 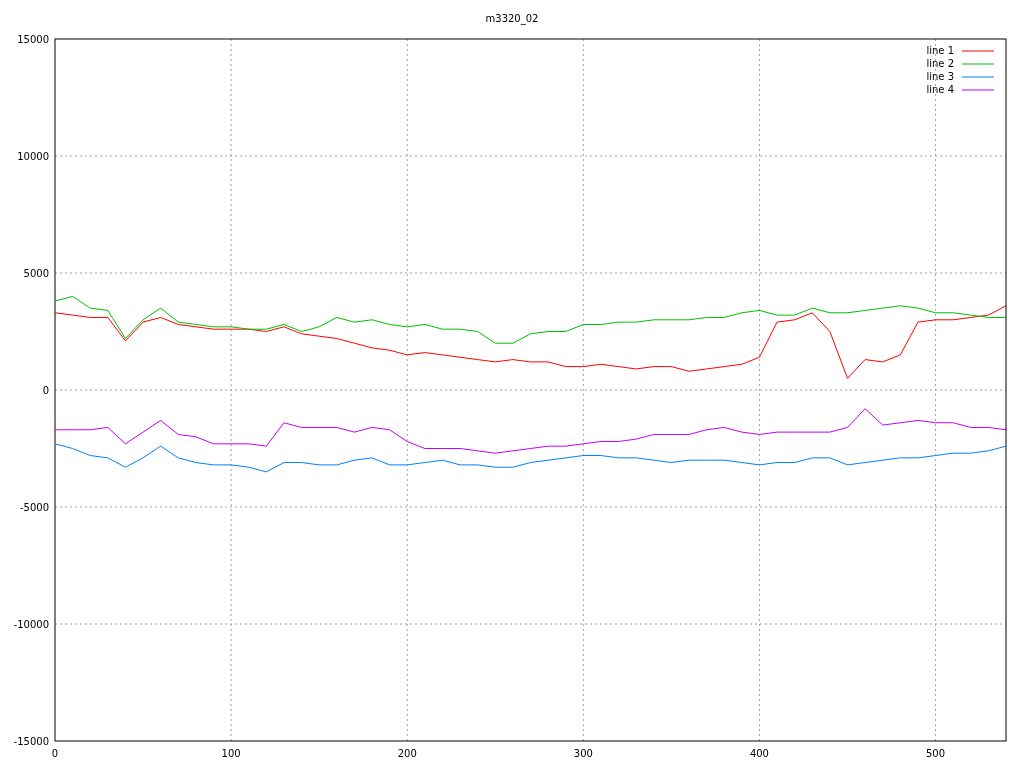 What do you see at coordinates (940, 63) in the screenshot?
I see `legend-label: line 2` at bounding box center [940, 63].